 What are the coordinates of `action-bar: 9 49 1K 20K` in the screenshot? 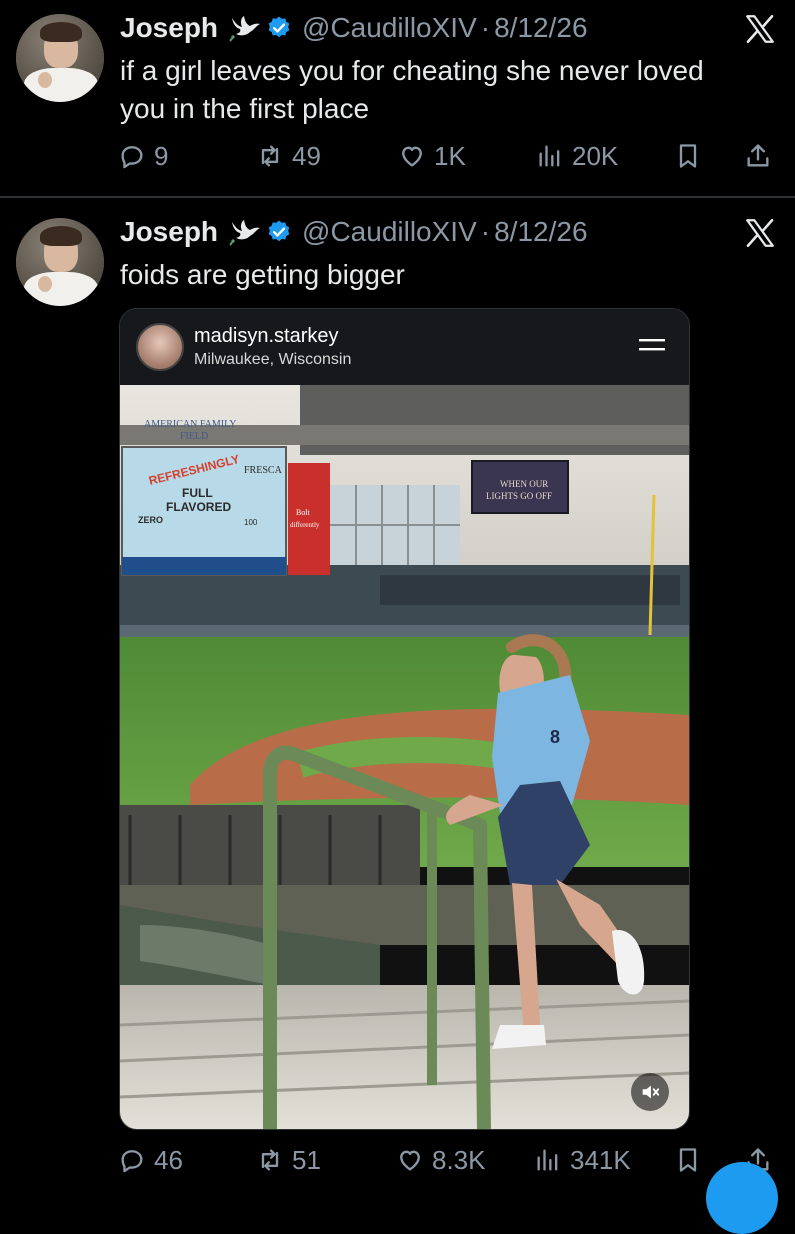 It's located at (448, 156).